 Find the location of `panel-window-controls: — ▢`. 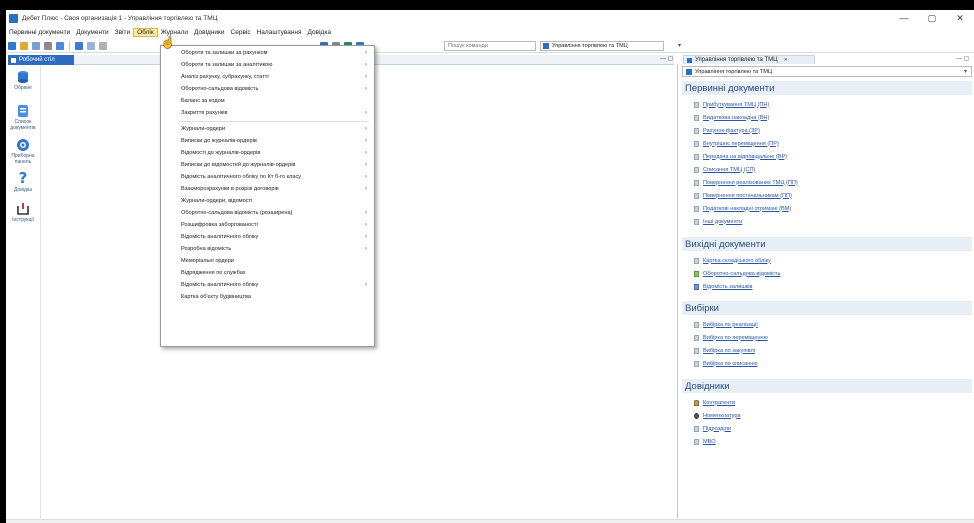

panel-window-controls: — ▢ is located at coordinates (962, 58).